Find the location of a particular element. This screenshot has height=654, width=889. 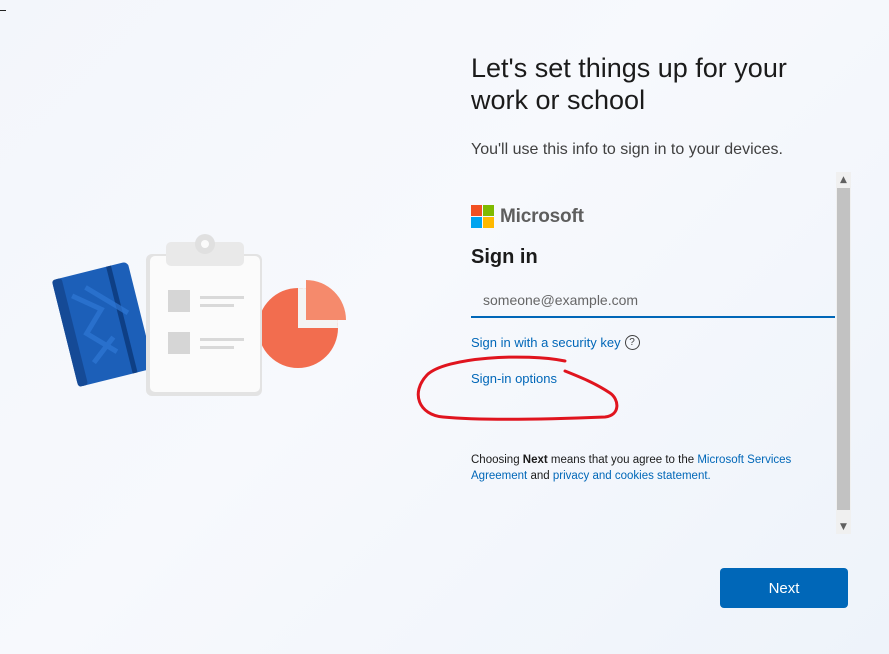

security-key-link: Sign in with a security key ? is located at coordinates (555, 342).